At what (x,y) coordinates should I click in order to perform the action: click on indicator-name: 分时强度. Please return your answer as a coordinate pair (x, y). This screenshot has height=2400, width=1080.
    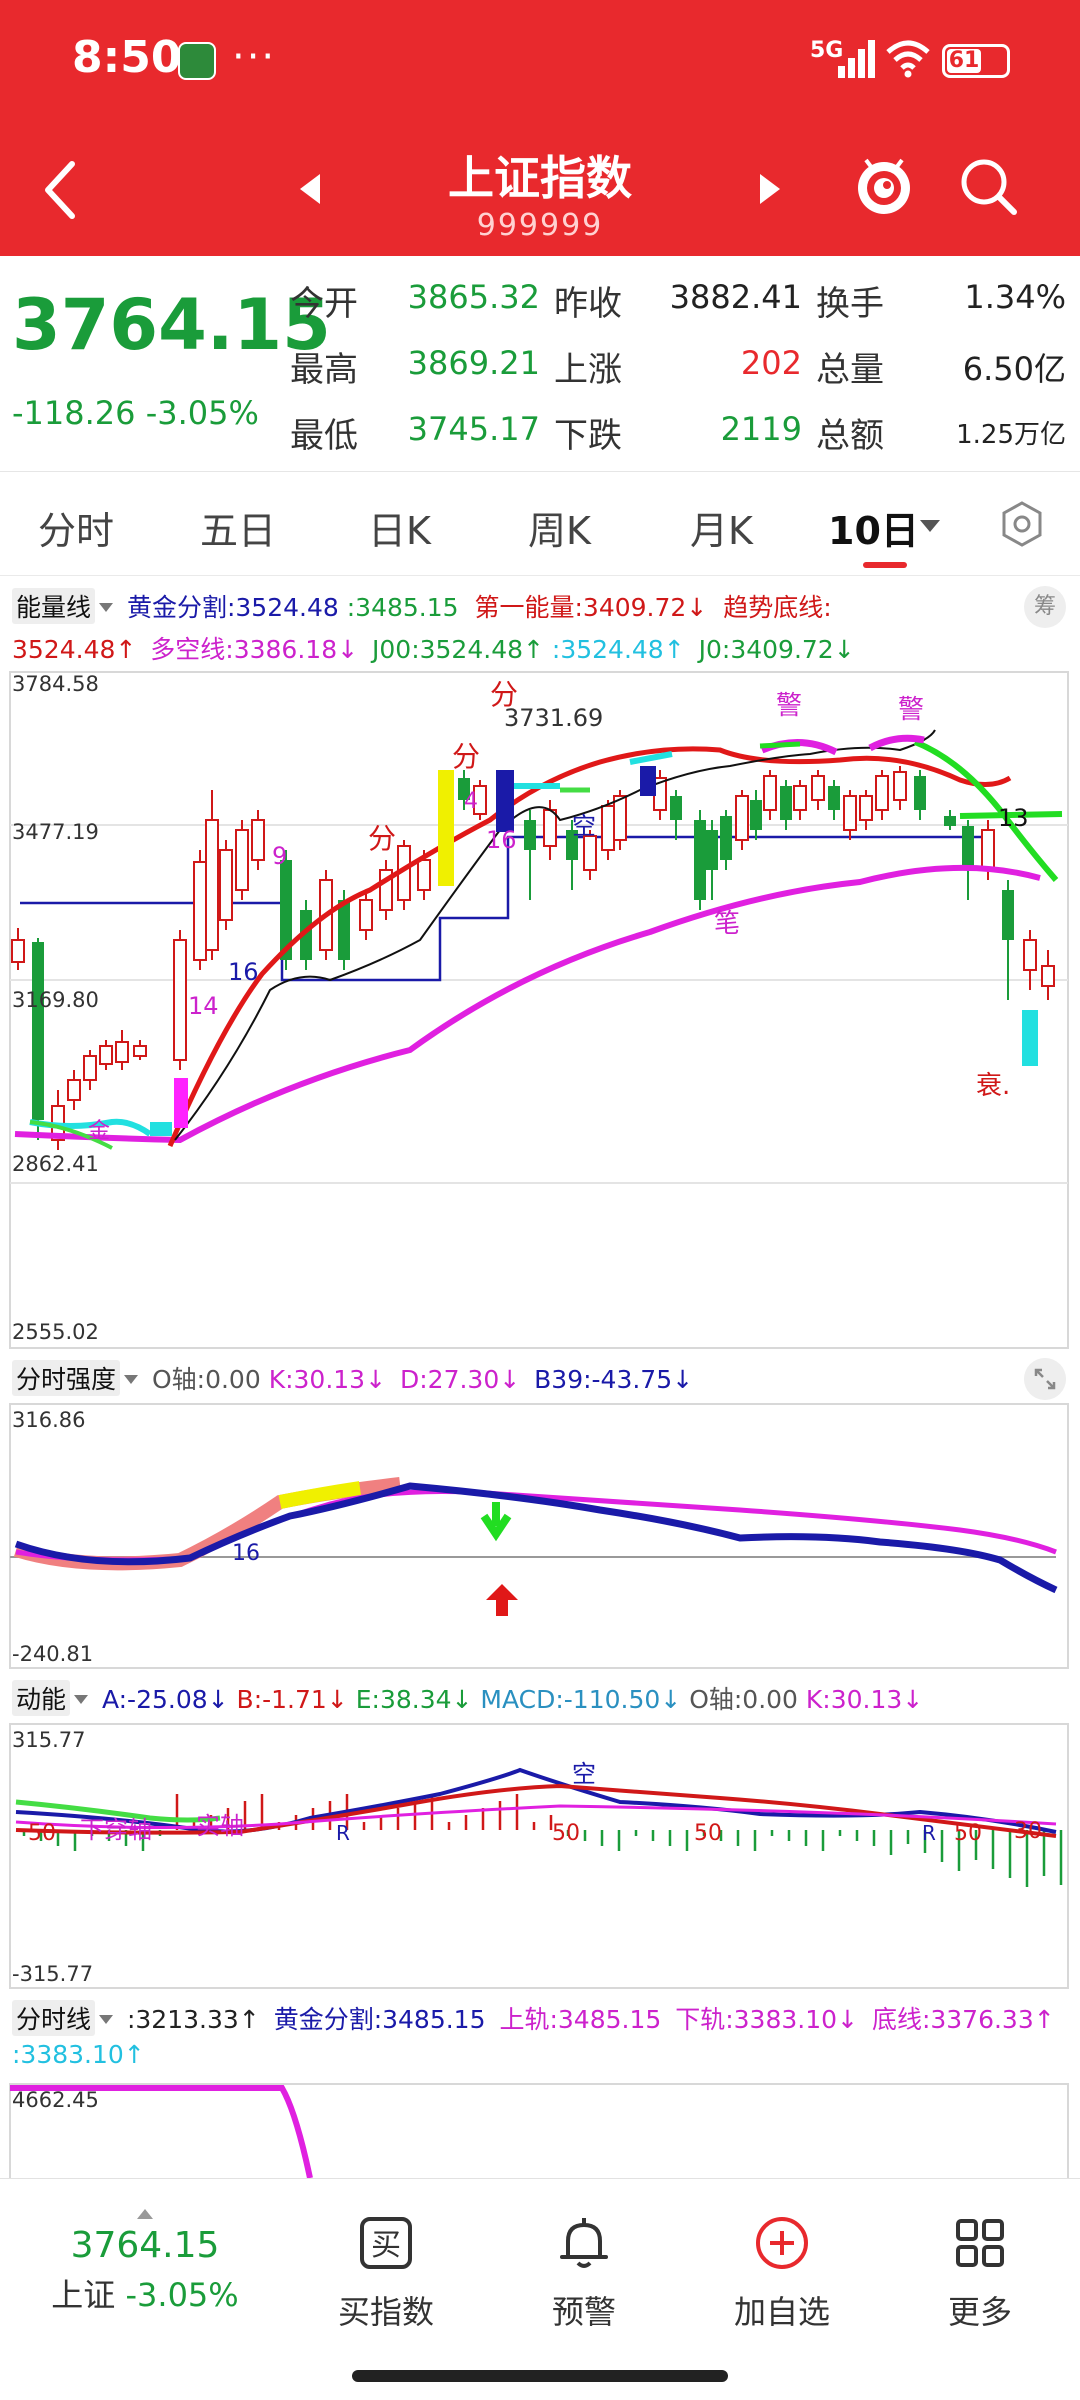
    Looking at the image, I should click on (66, 1378).